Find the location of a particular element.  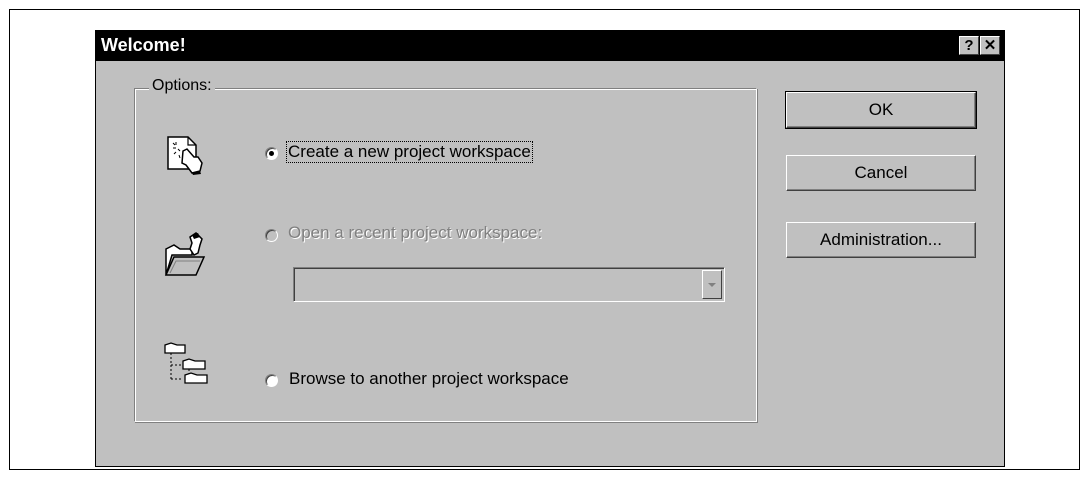

open-folder-icon is located at coordinates (185, 254).